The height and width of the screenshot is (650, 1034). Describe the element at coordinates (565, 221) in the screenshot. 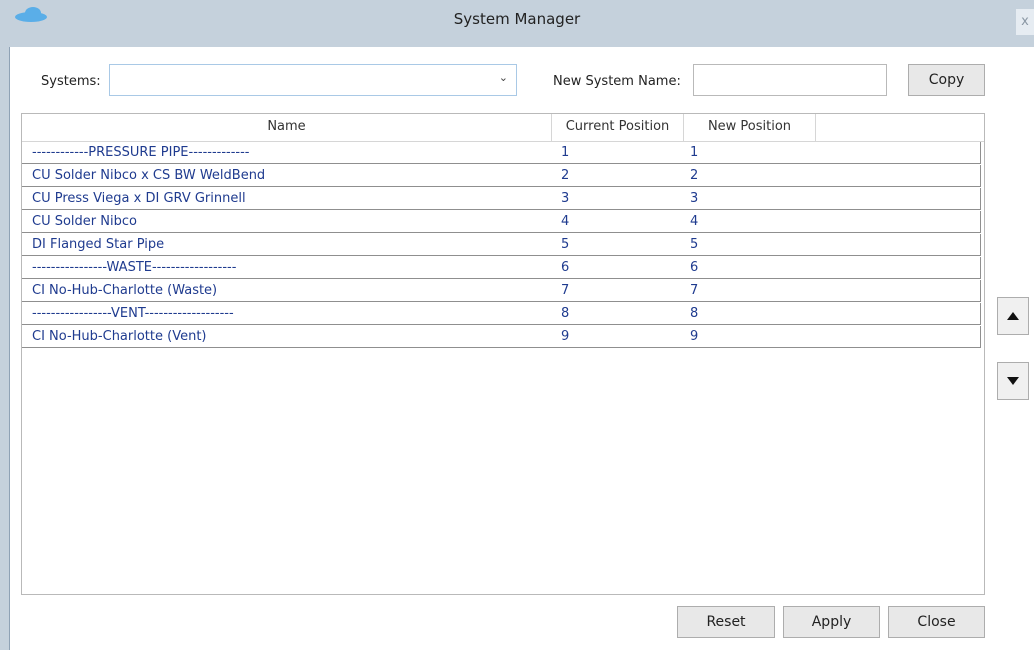

I see `row-current-position-cell: 4` at that location.